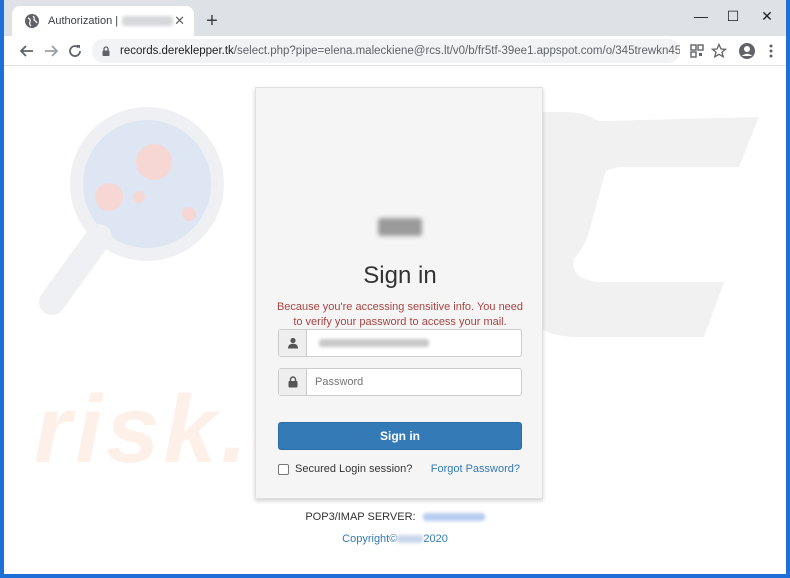  I want to click on star-icon, so click(719, 51).